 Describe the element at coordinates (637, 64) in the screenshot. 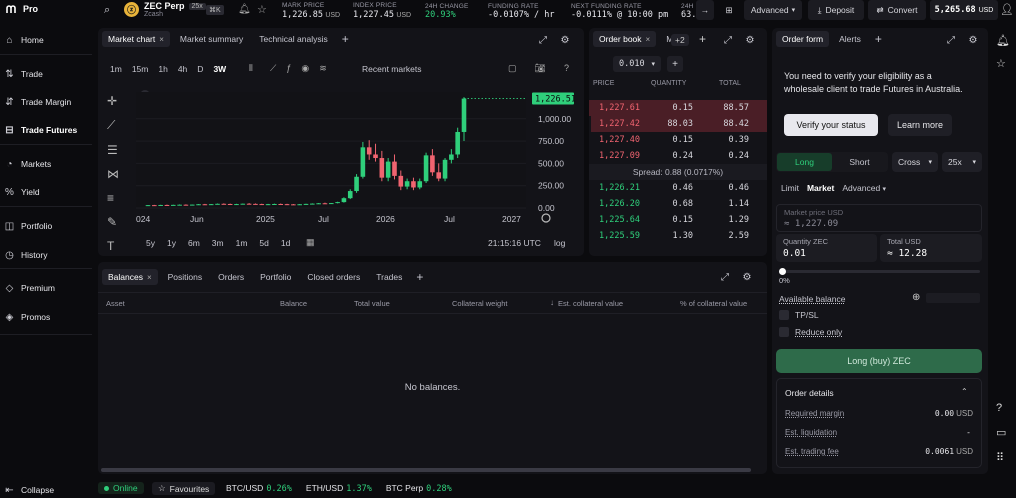

I see `tick-size-select: 0.010 ▾` at that location.